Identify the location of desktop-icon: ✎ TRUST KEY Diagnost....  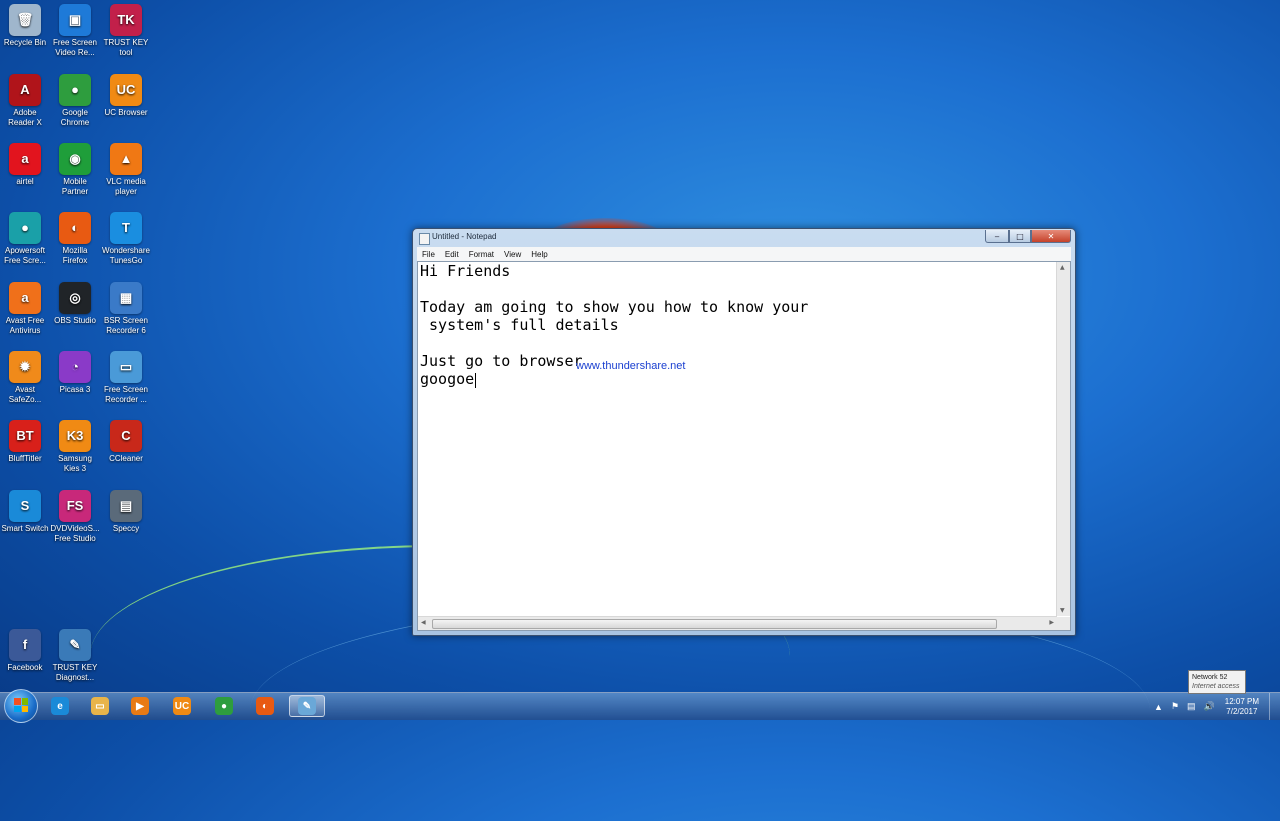
(75, 656).